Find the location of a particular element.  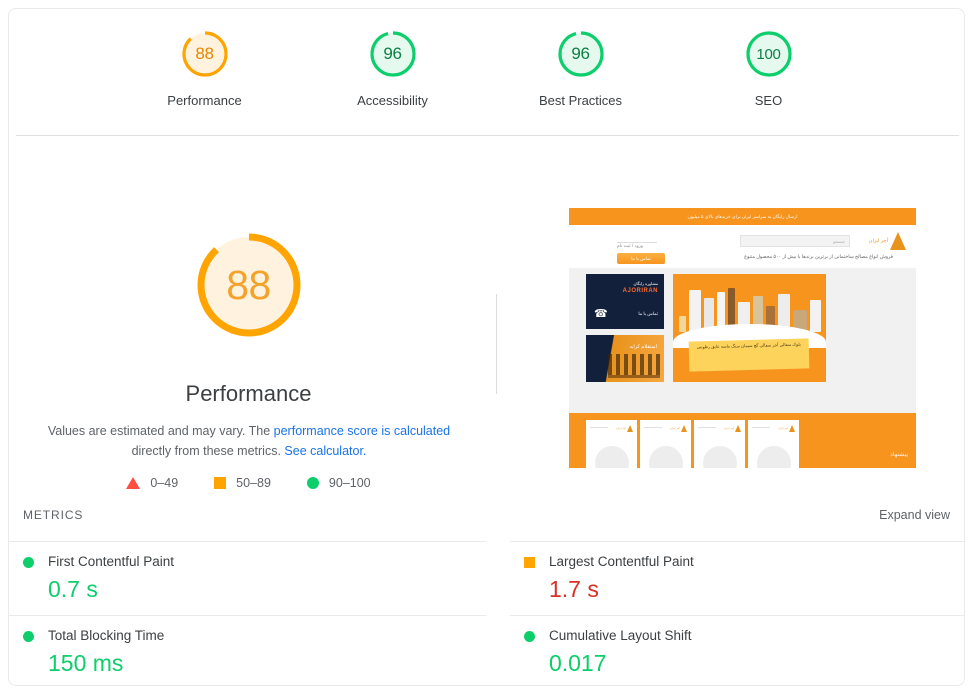

description-text-2: directly from these metrics. is located at coordinates (208, 451).